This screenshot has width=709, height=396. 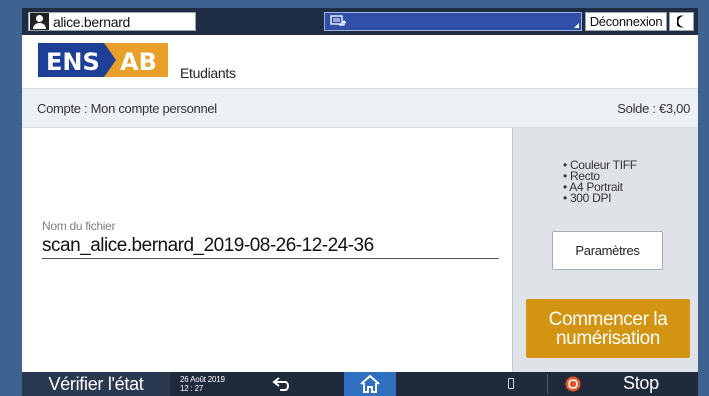 I want to click on svg-text: ENS, so click(x=73, y=62).